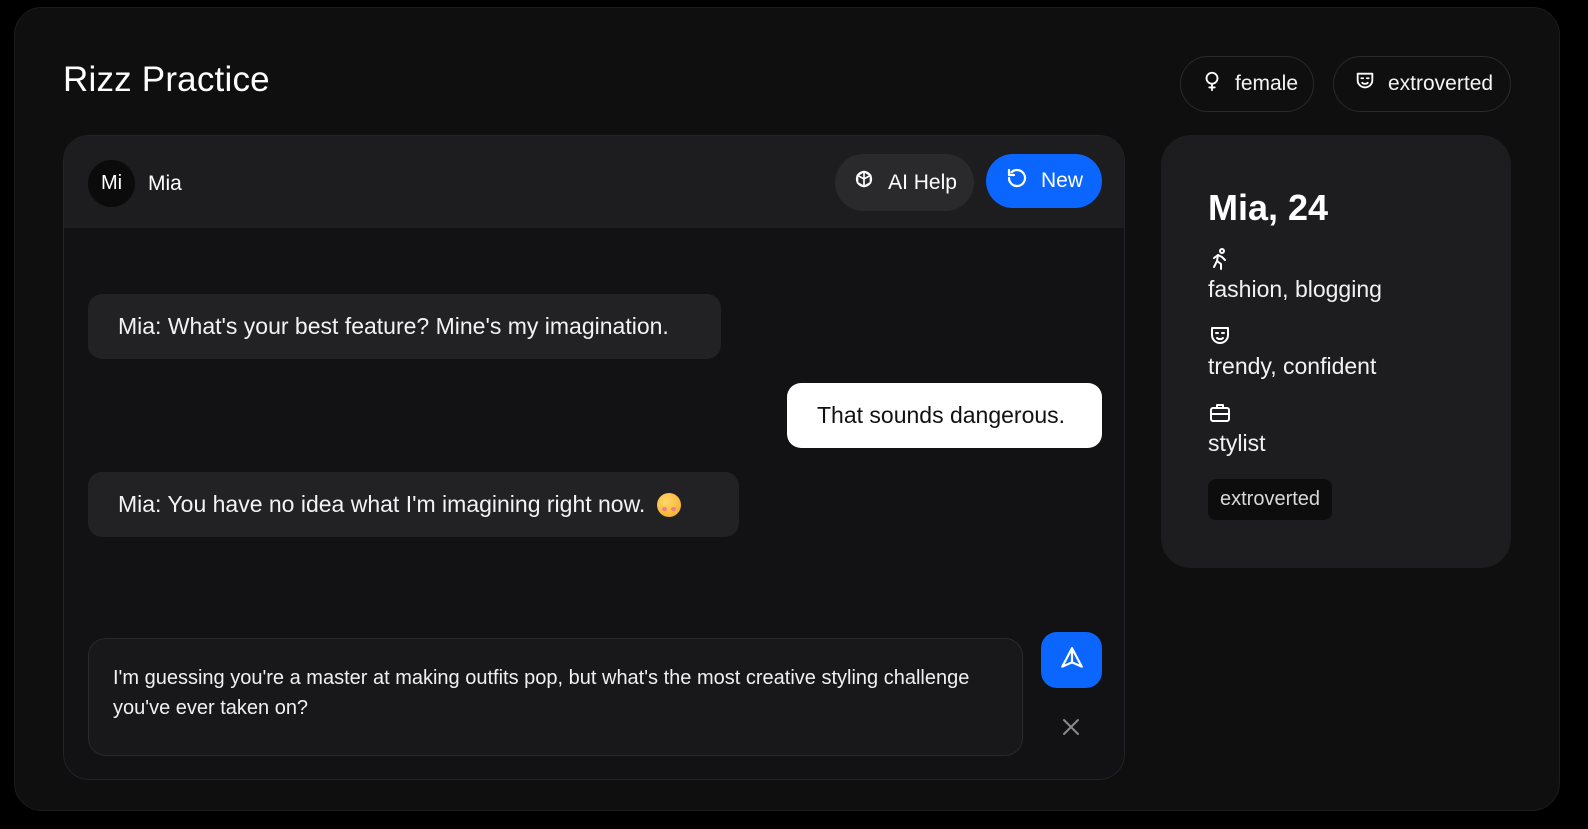 The height and width of the screenshot is (829, 1588). I want to click on gender-tag-label: female, so click(1267, 83).